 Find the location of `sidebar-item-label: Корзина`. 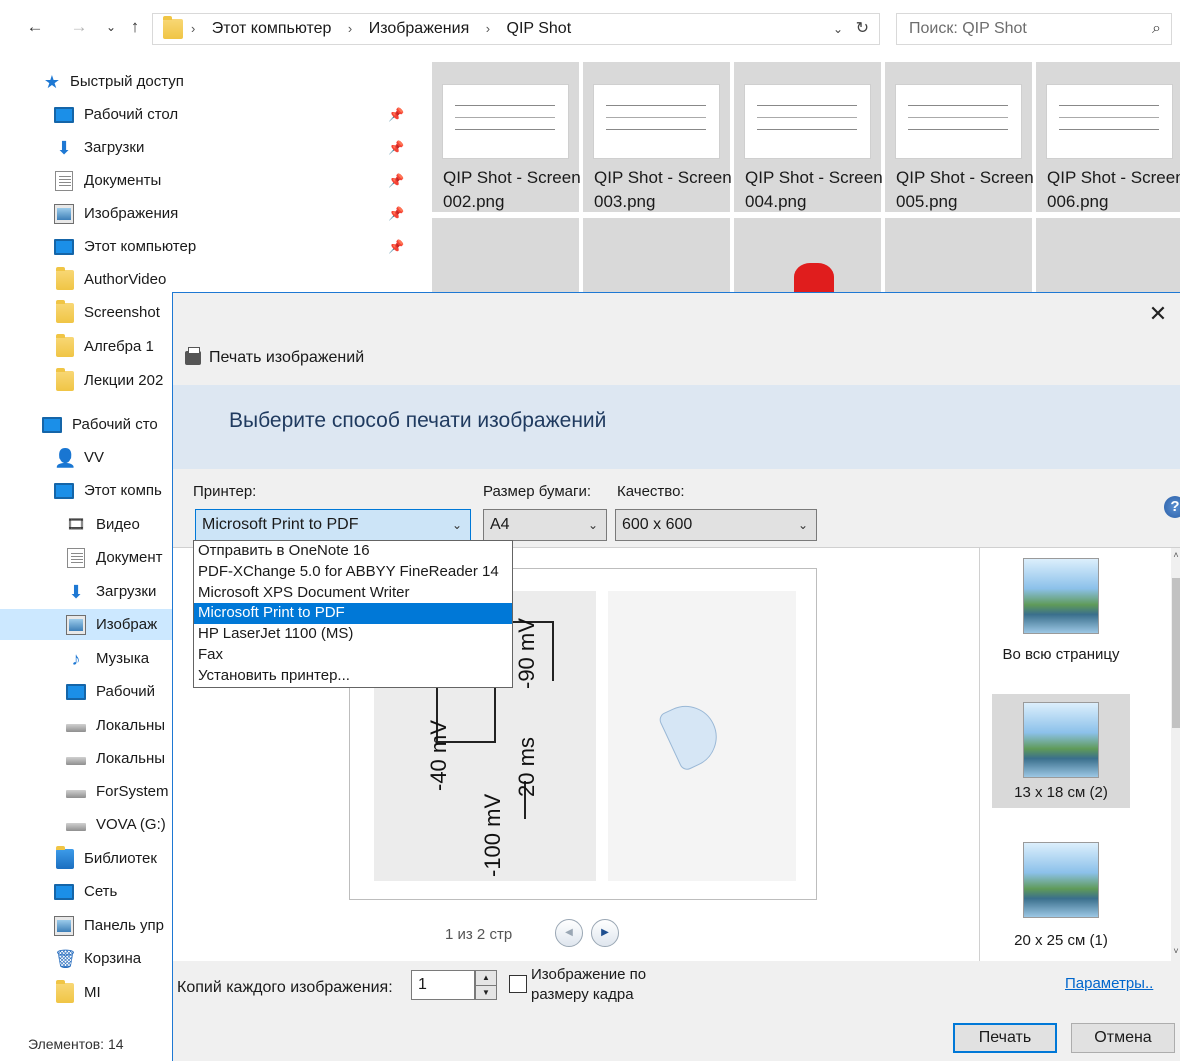

sidebar-item-label: Корзина is located at coordinates (113, 958).